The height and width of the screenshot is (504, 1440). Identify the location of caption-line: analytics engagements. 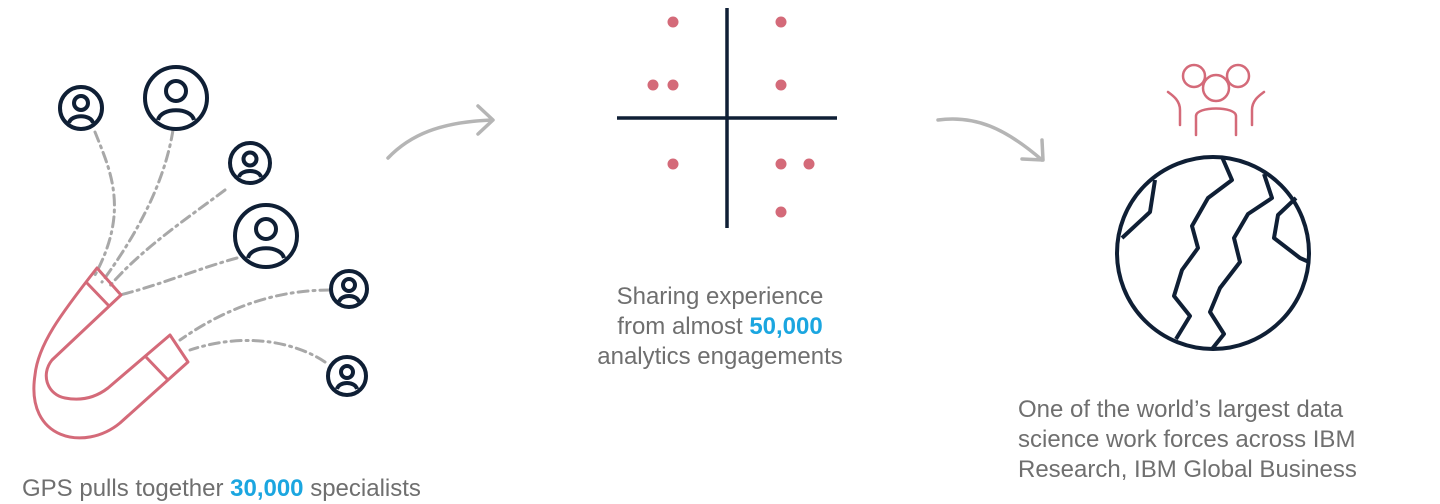
(720, 356).